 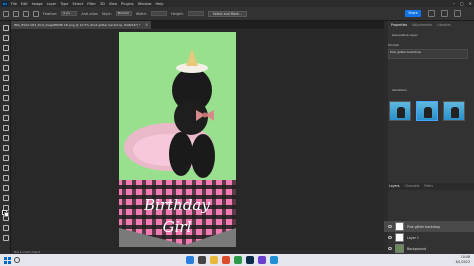 What do you see at coordinates (5, 187) in the screenshot?
I see `pen-tool-icon` at bounding box center [5, 187].